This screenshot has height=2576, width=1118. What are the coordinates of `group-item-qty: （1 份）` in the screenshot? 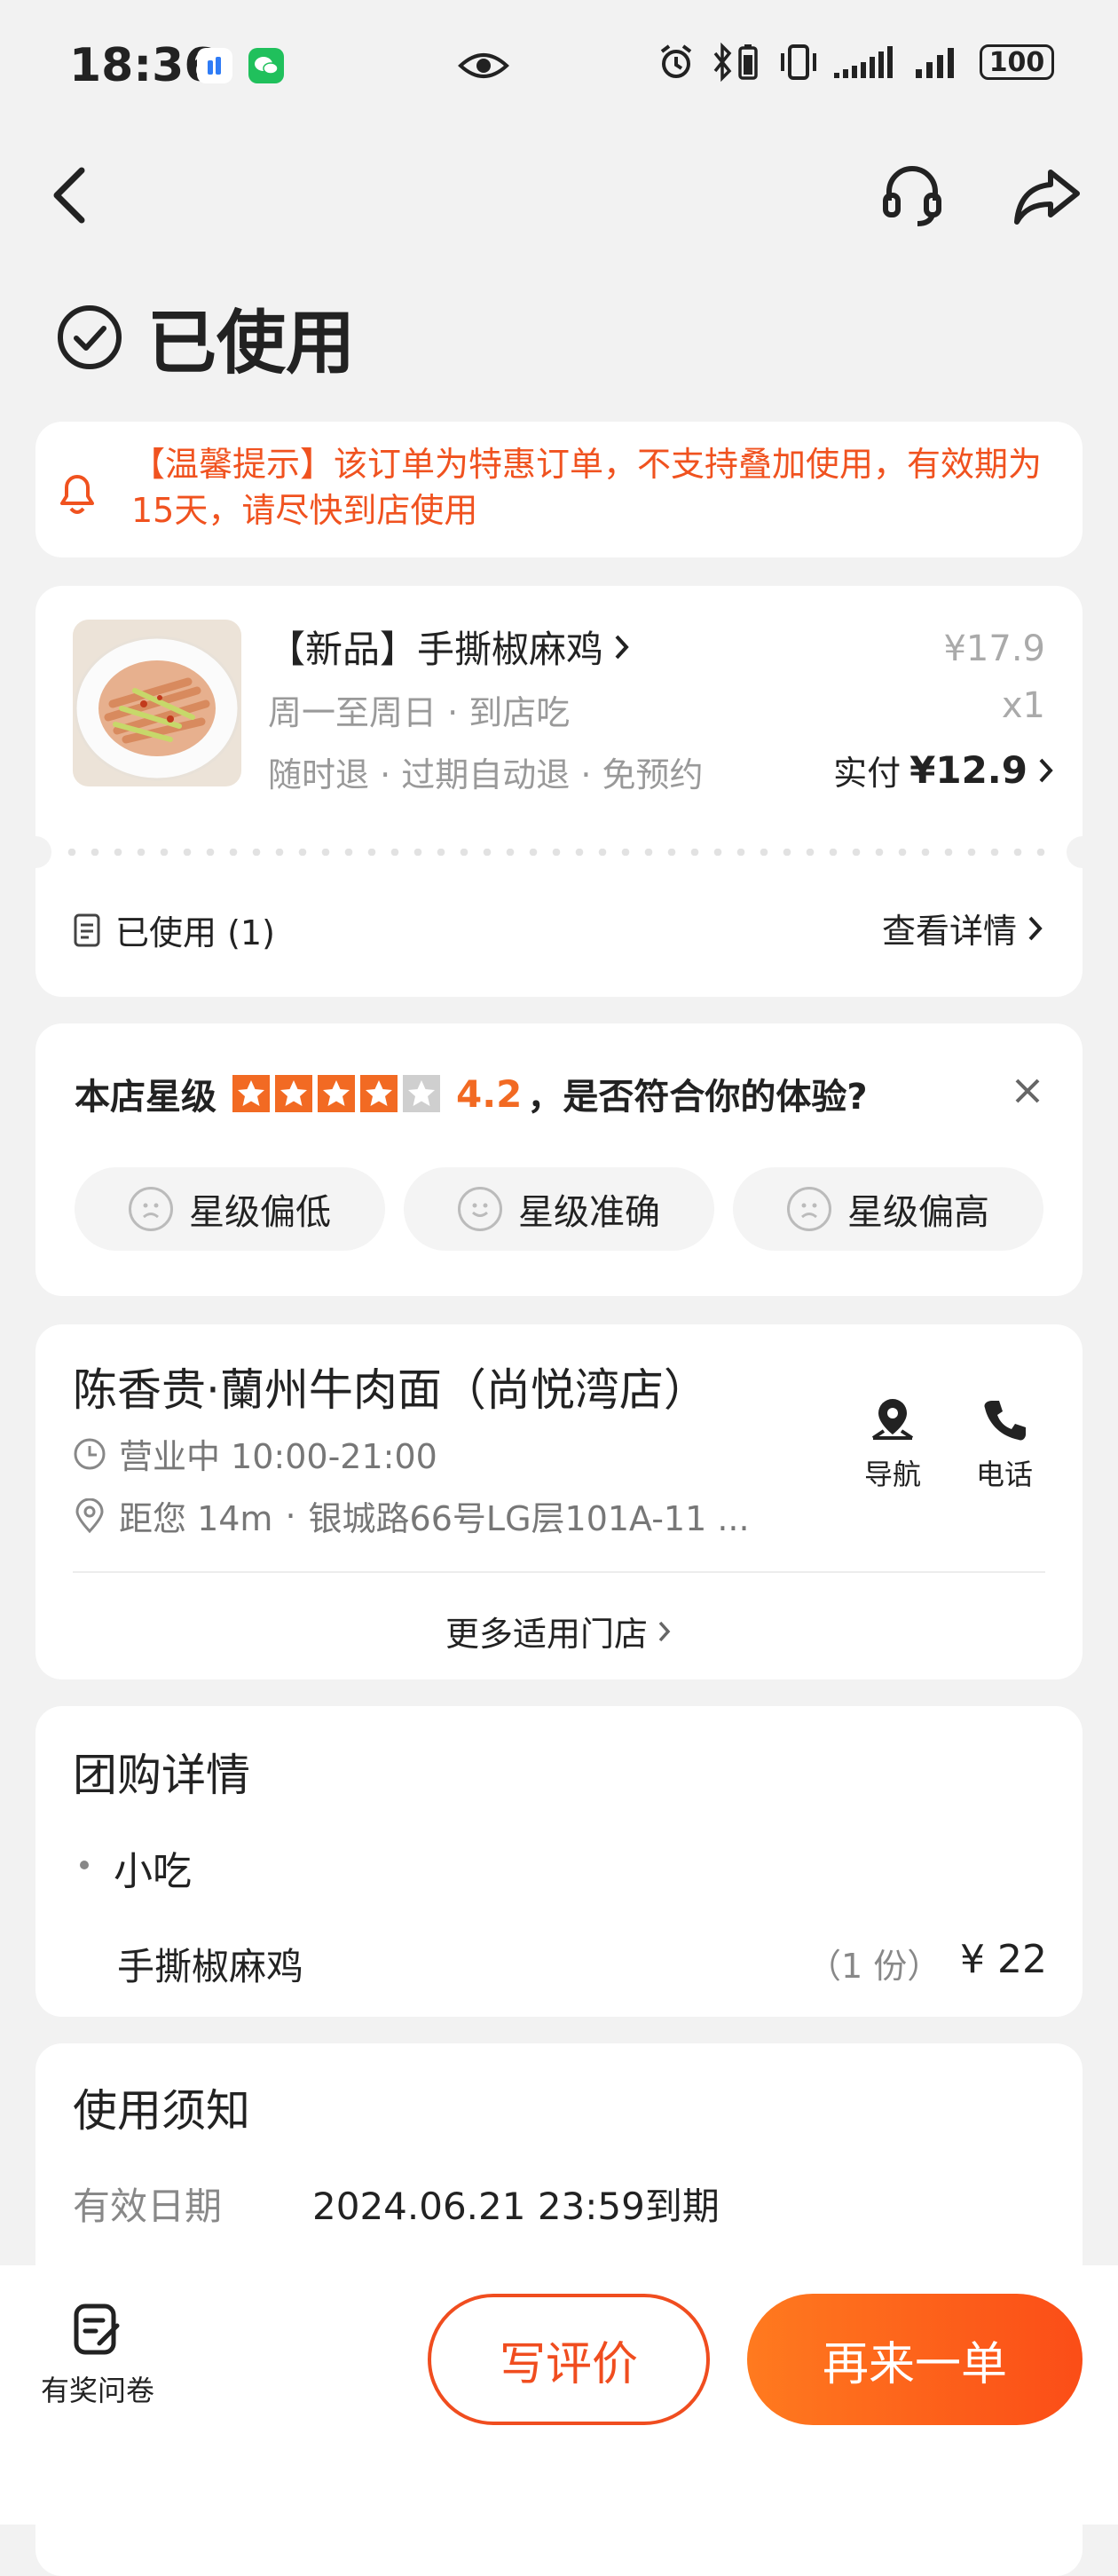 It's located at (874, 1966).